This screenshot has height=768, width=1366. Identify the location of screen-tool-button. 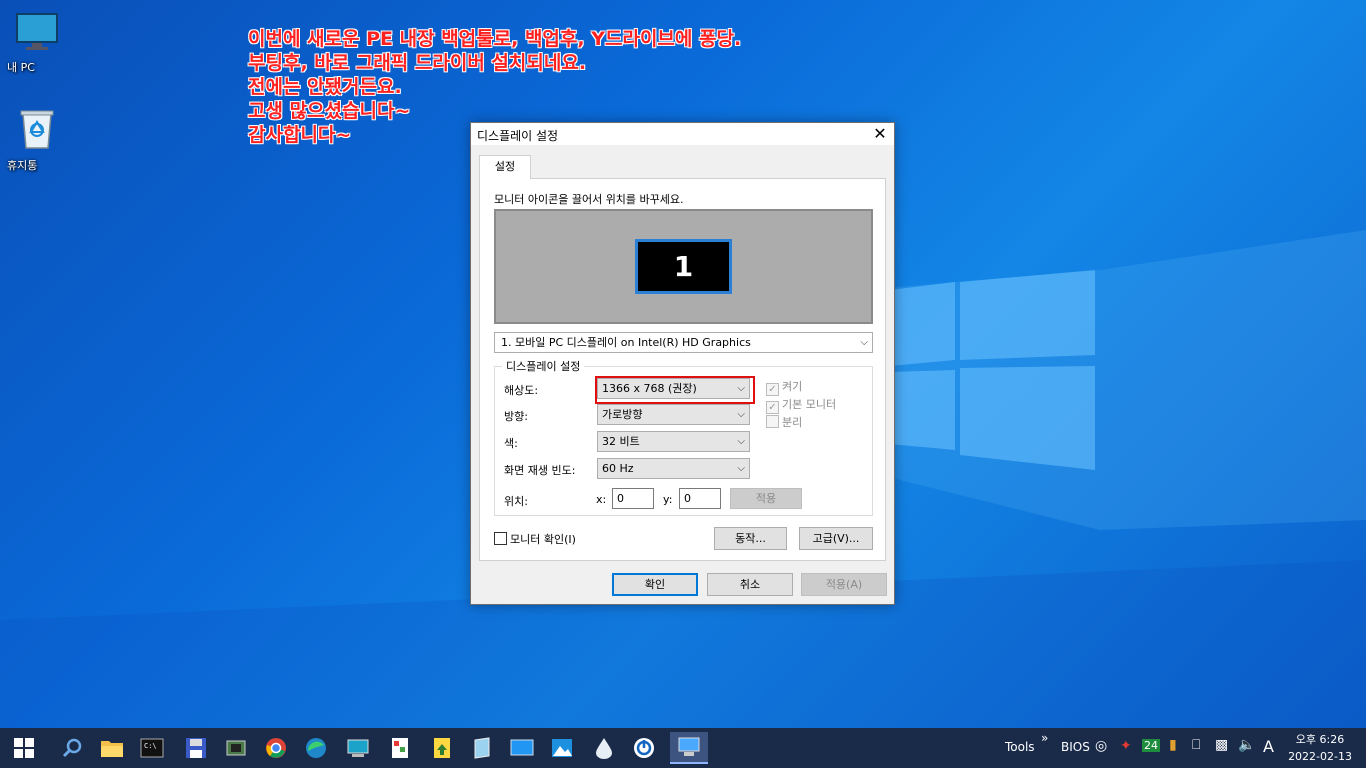
(522, 748).